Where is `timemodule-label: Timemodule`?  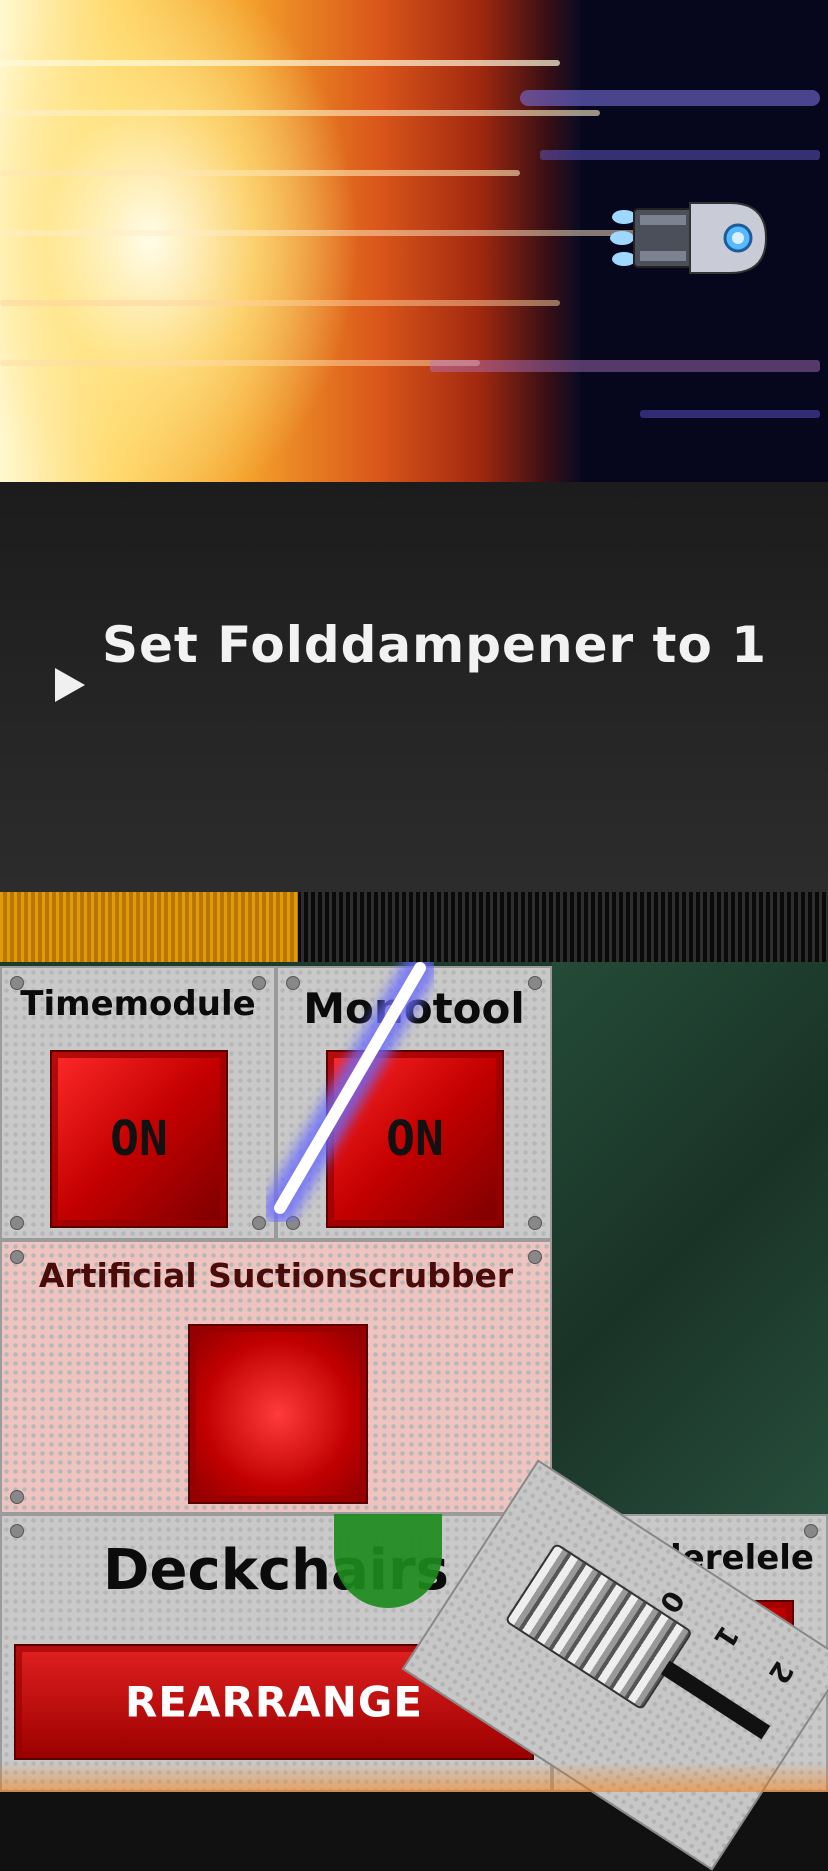
timemodule-label: Timemodule is located at coordinates (138, 1004).